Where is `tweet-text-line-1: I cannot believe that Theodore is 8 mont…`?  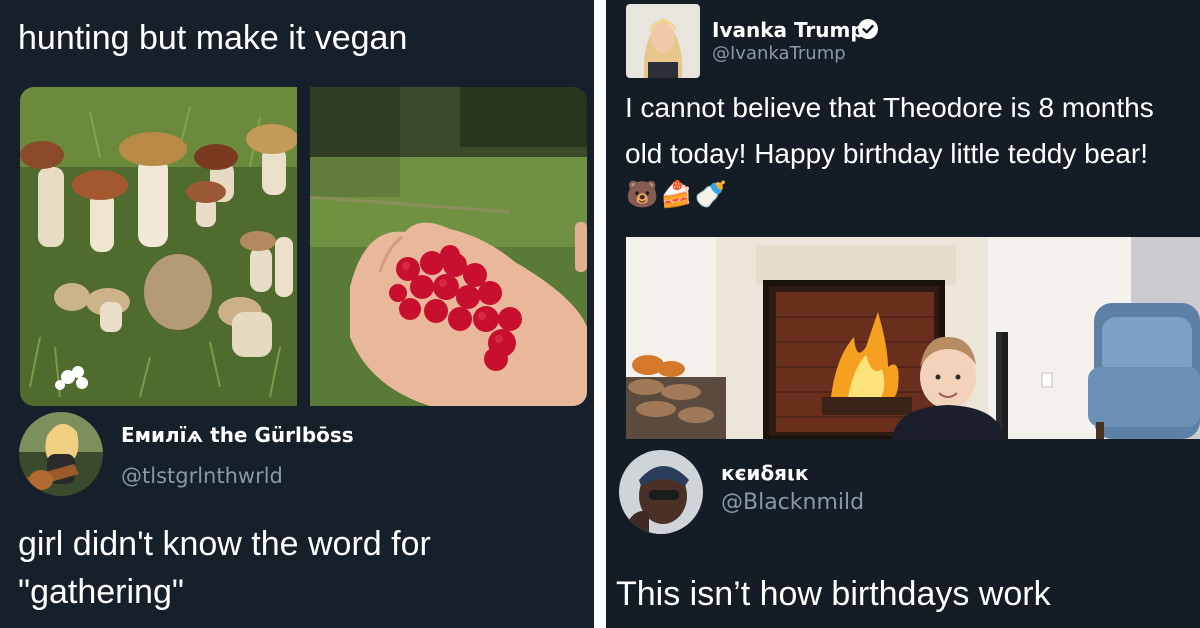 tweet-text-line-1: I cannot believe that Theodore is 8 mont… is located at coordinates (889, 107).